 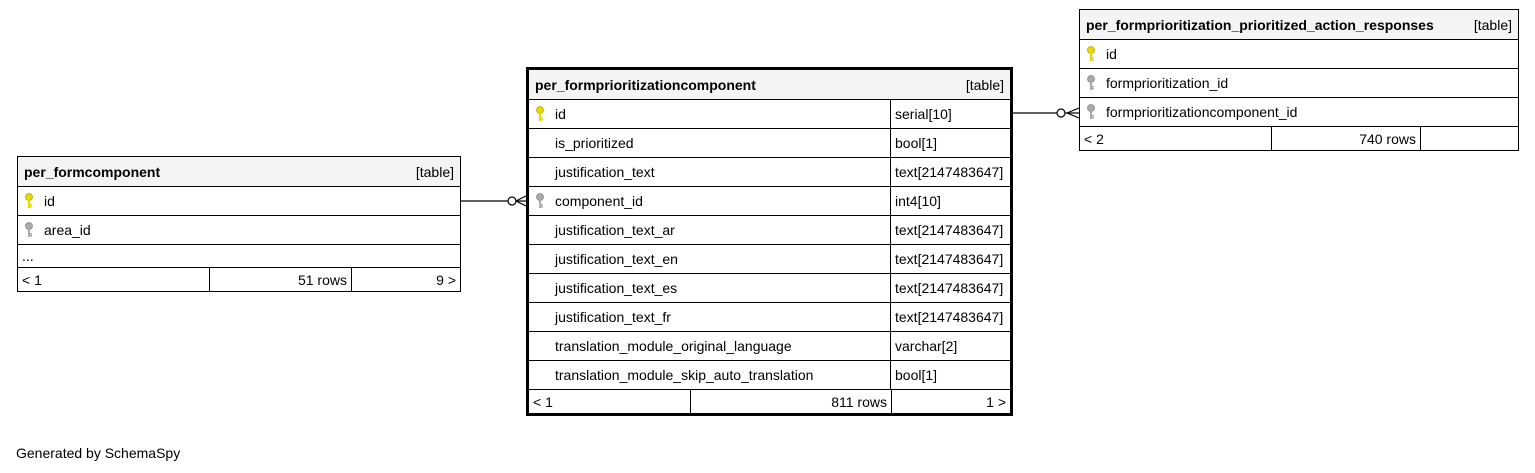 I want to click on generated-by-caption: Generated by SchemaSpy, so click(x=98, y=453).